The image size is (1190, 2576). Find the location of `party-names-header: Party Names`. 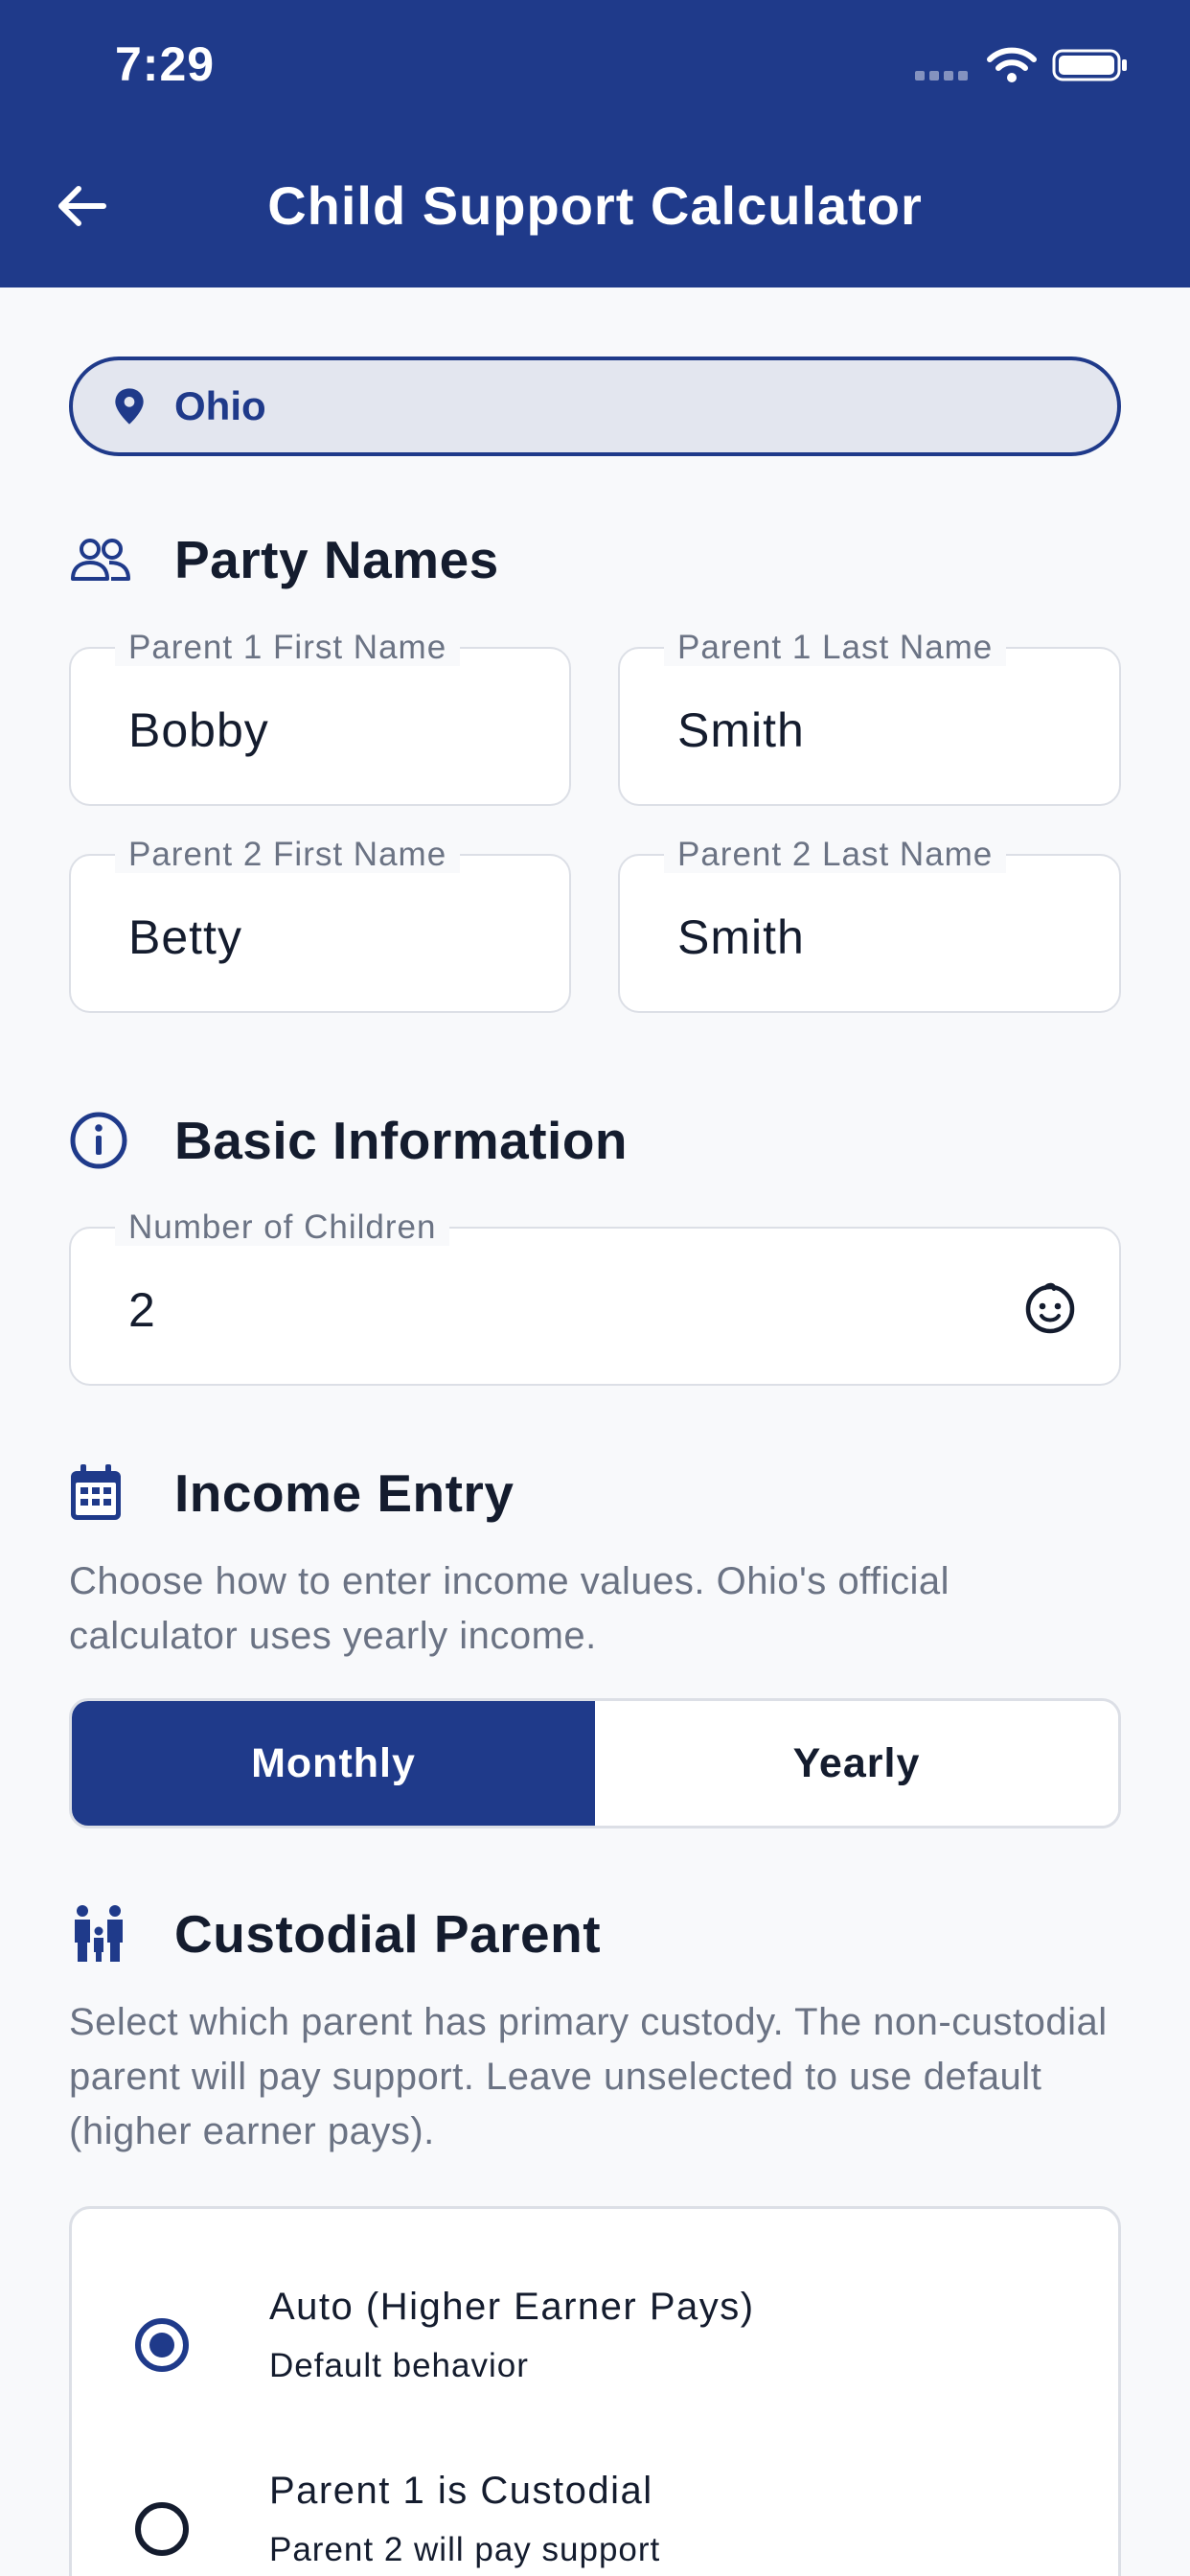

party-names-header: Party Names is located at coordinates (284, 559).